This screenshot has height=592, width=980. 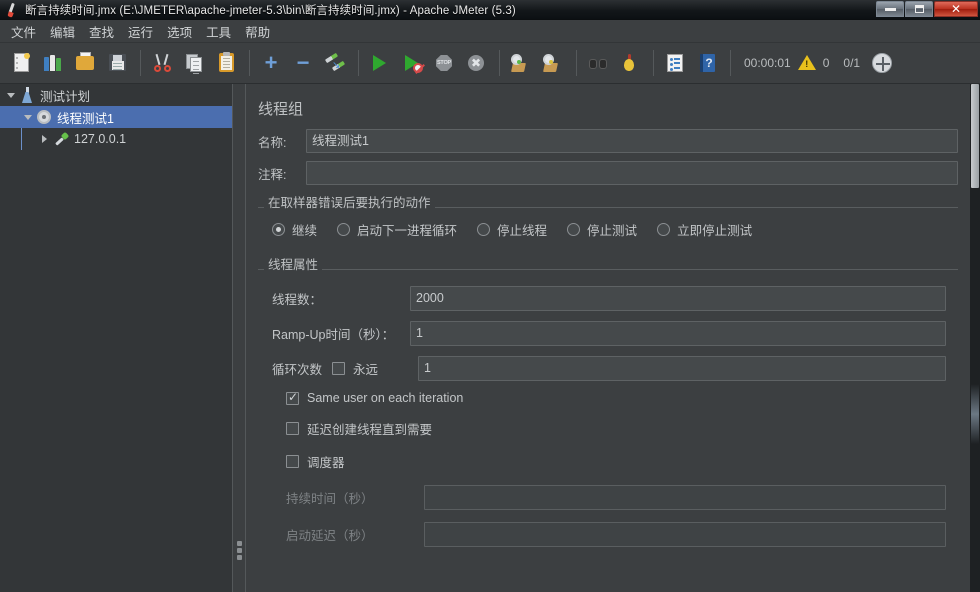 I want to click on same-user-checkbox, so click(x=292, y=397).